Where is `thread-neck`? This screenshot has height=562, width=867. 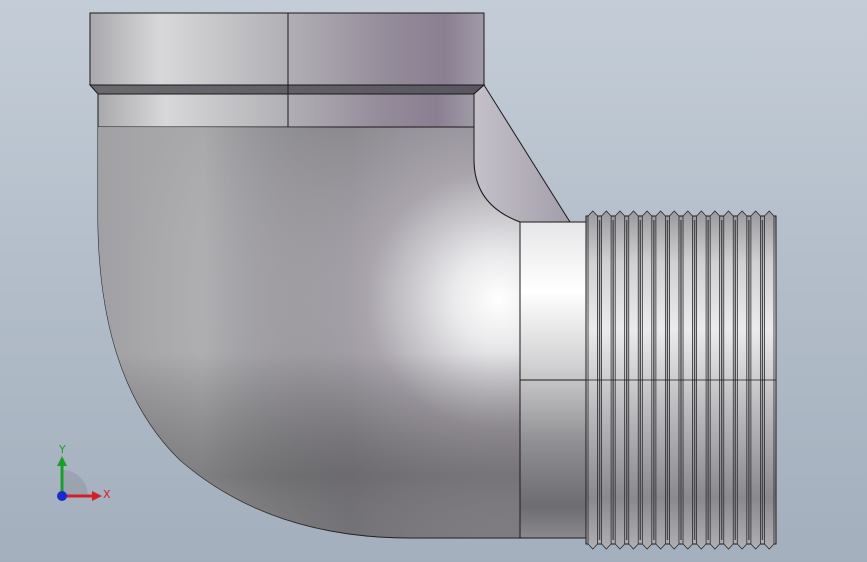 thread-neck is located at coordinates (554, 380).